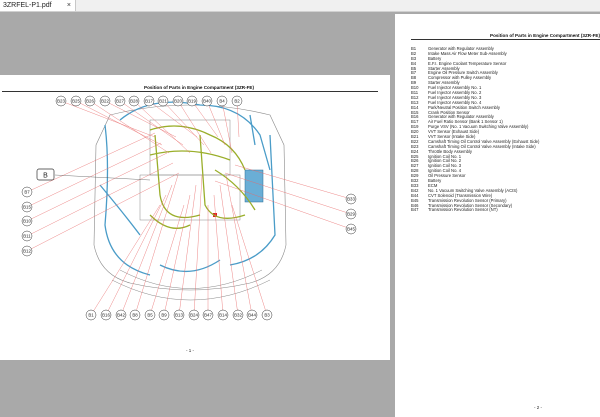 This screenshot has height=417, width=600. Describe the element at coordinates (27, 221) in the screenshot. I see `callout-label: B10` at that location.